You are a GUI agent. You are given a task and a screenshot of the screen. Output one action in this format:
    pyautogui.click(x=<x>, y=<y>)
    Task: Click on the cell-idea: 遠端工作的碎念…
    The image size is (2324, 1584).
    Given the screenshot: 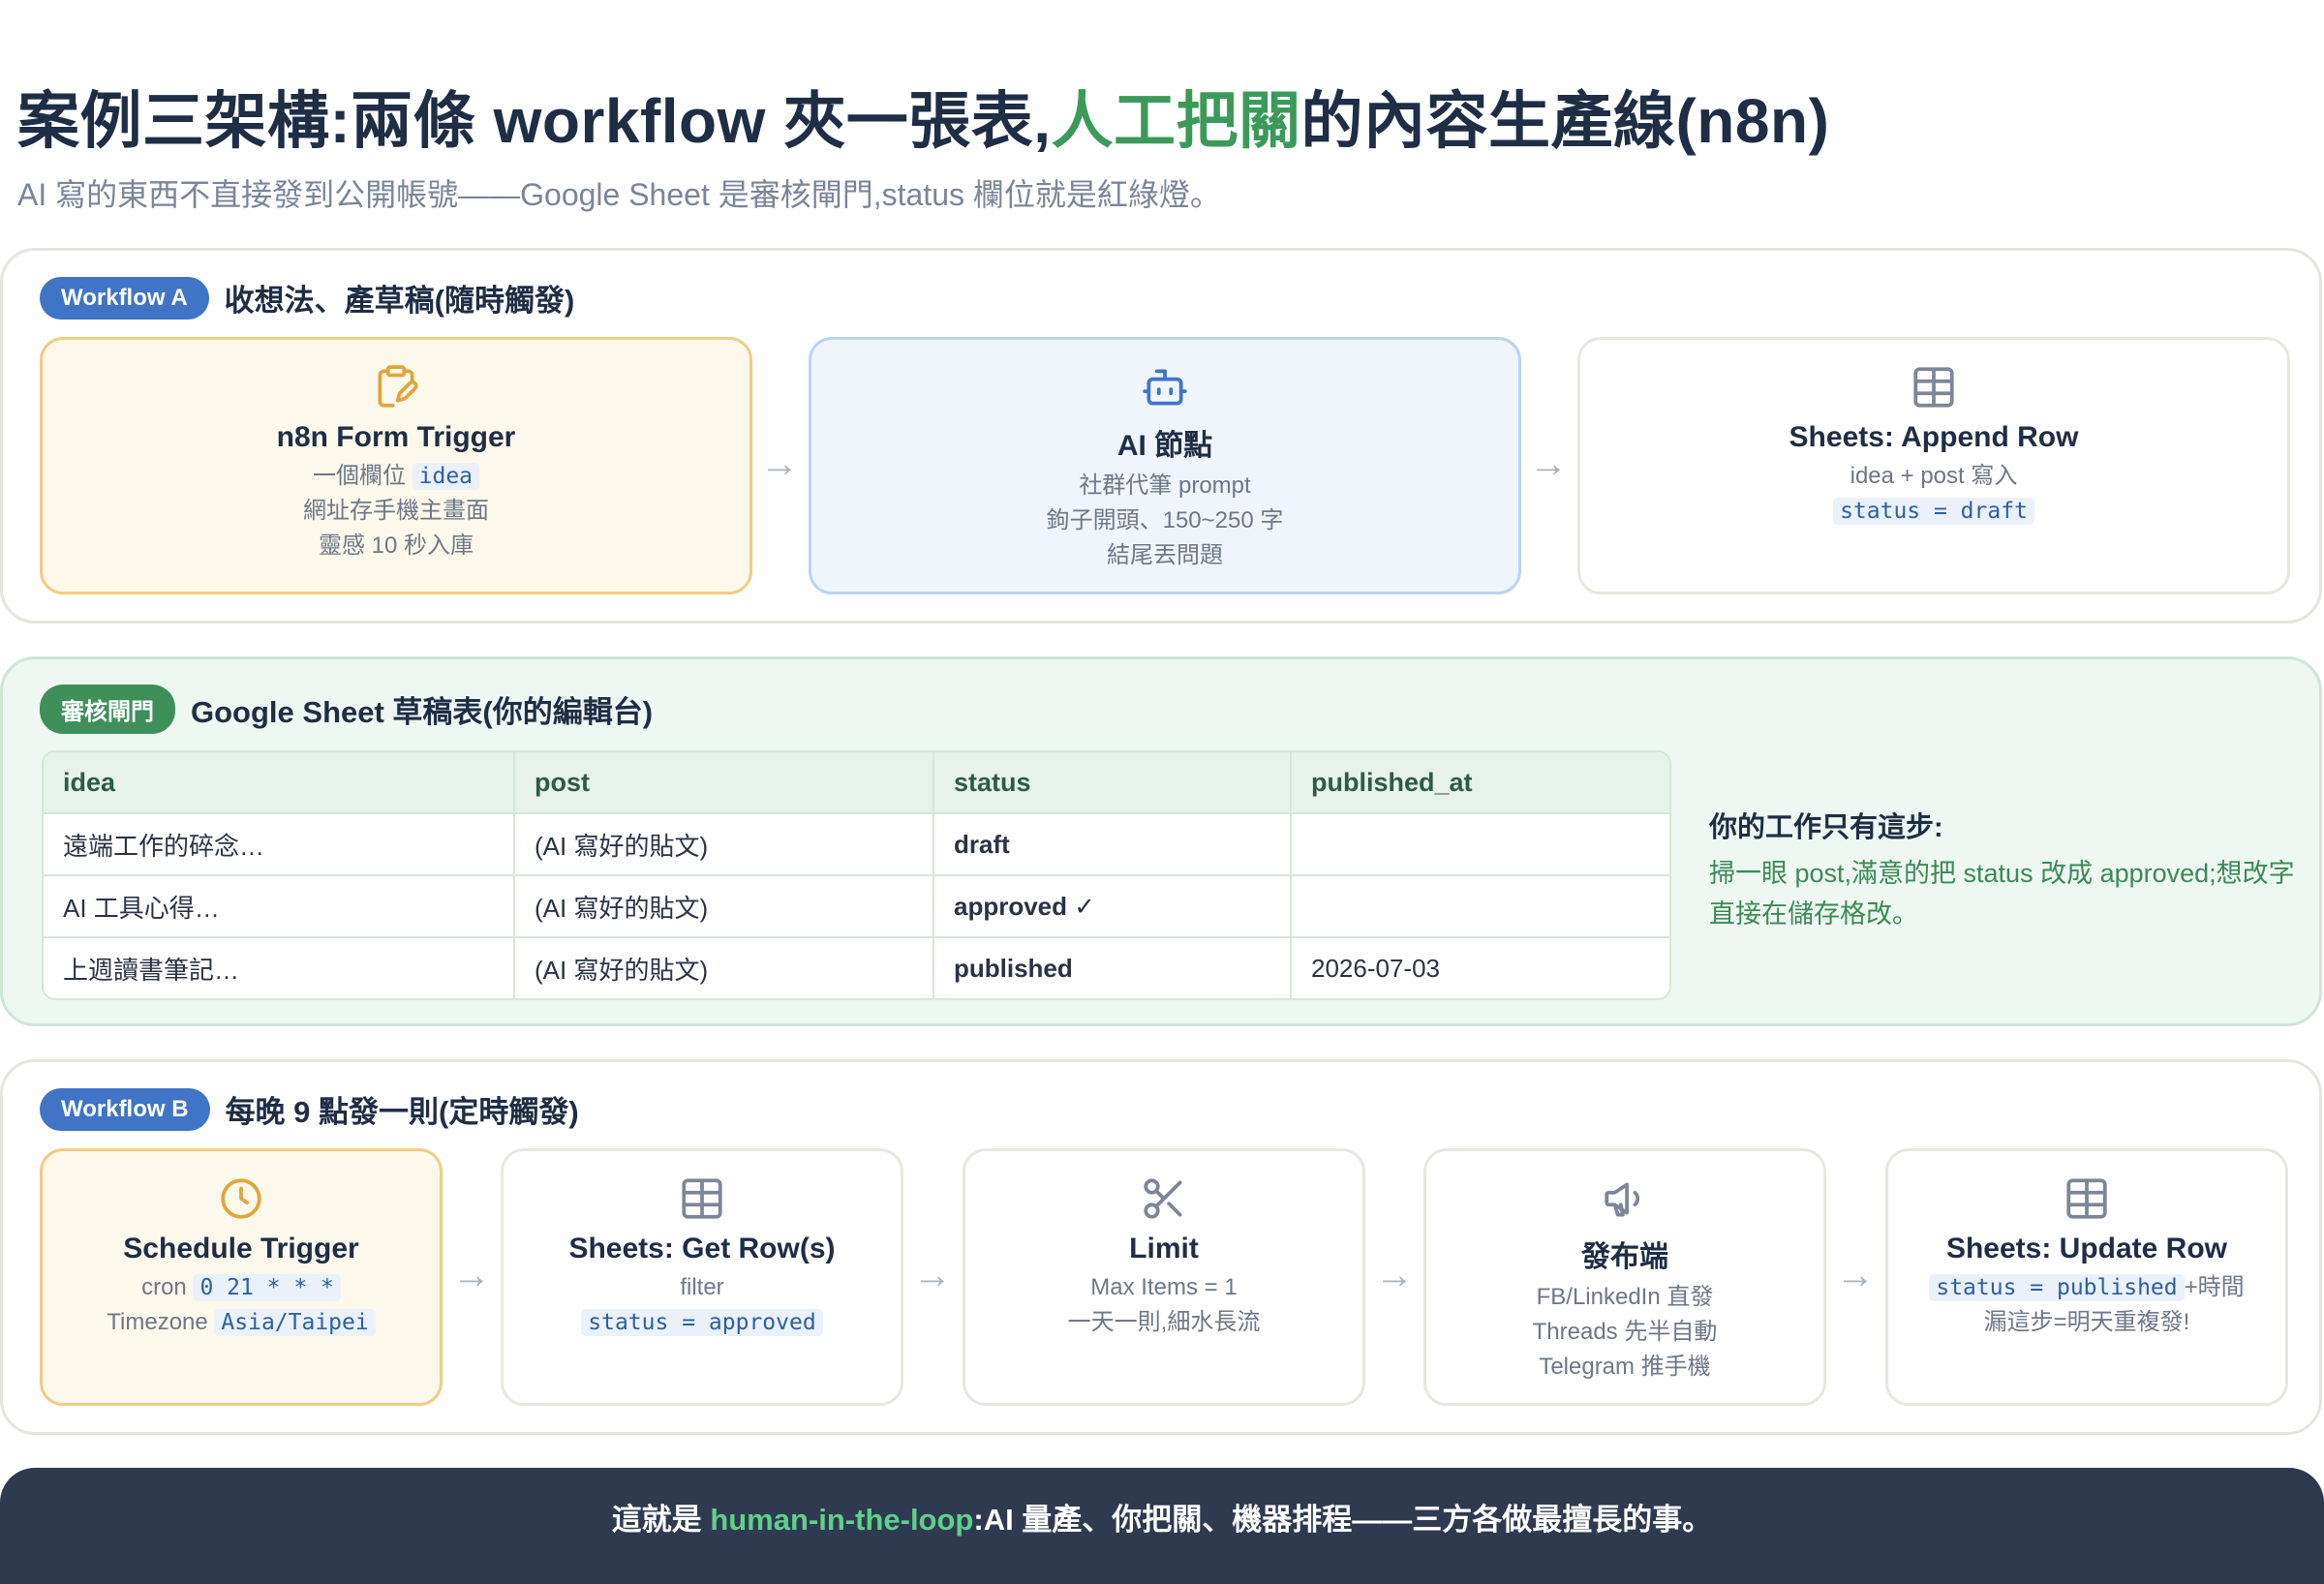 What is the action you would take?
    pyautogui.click(x=279, y=843)
    